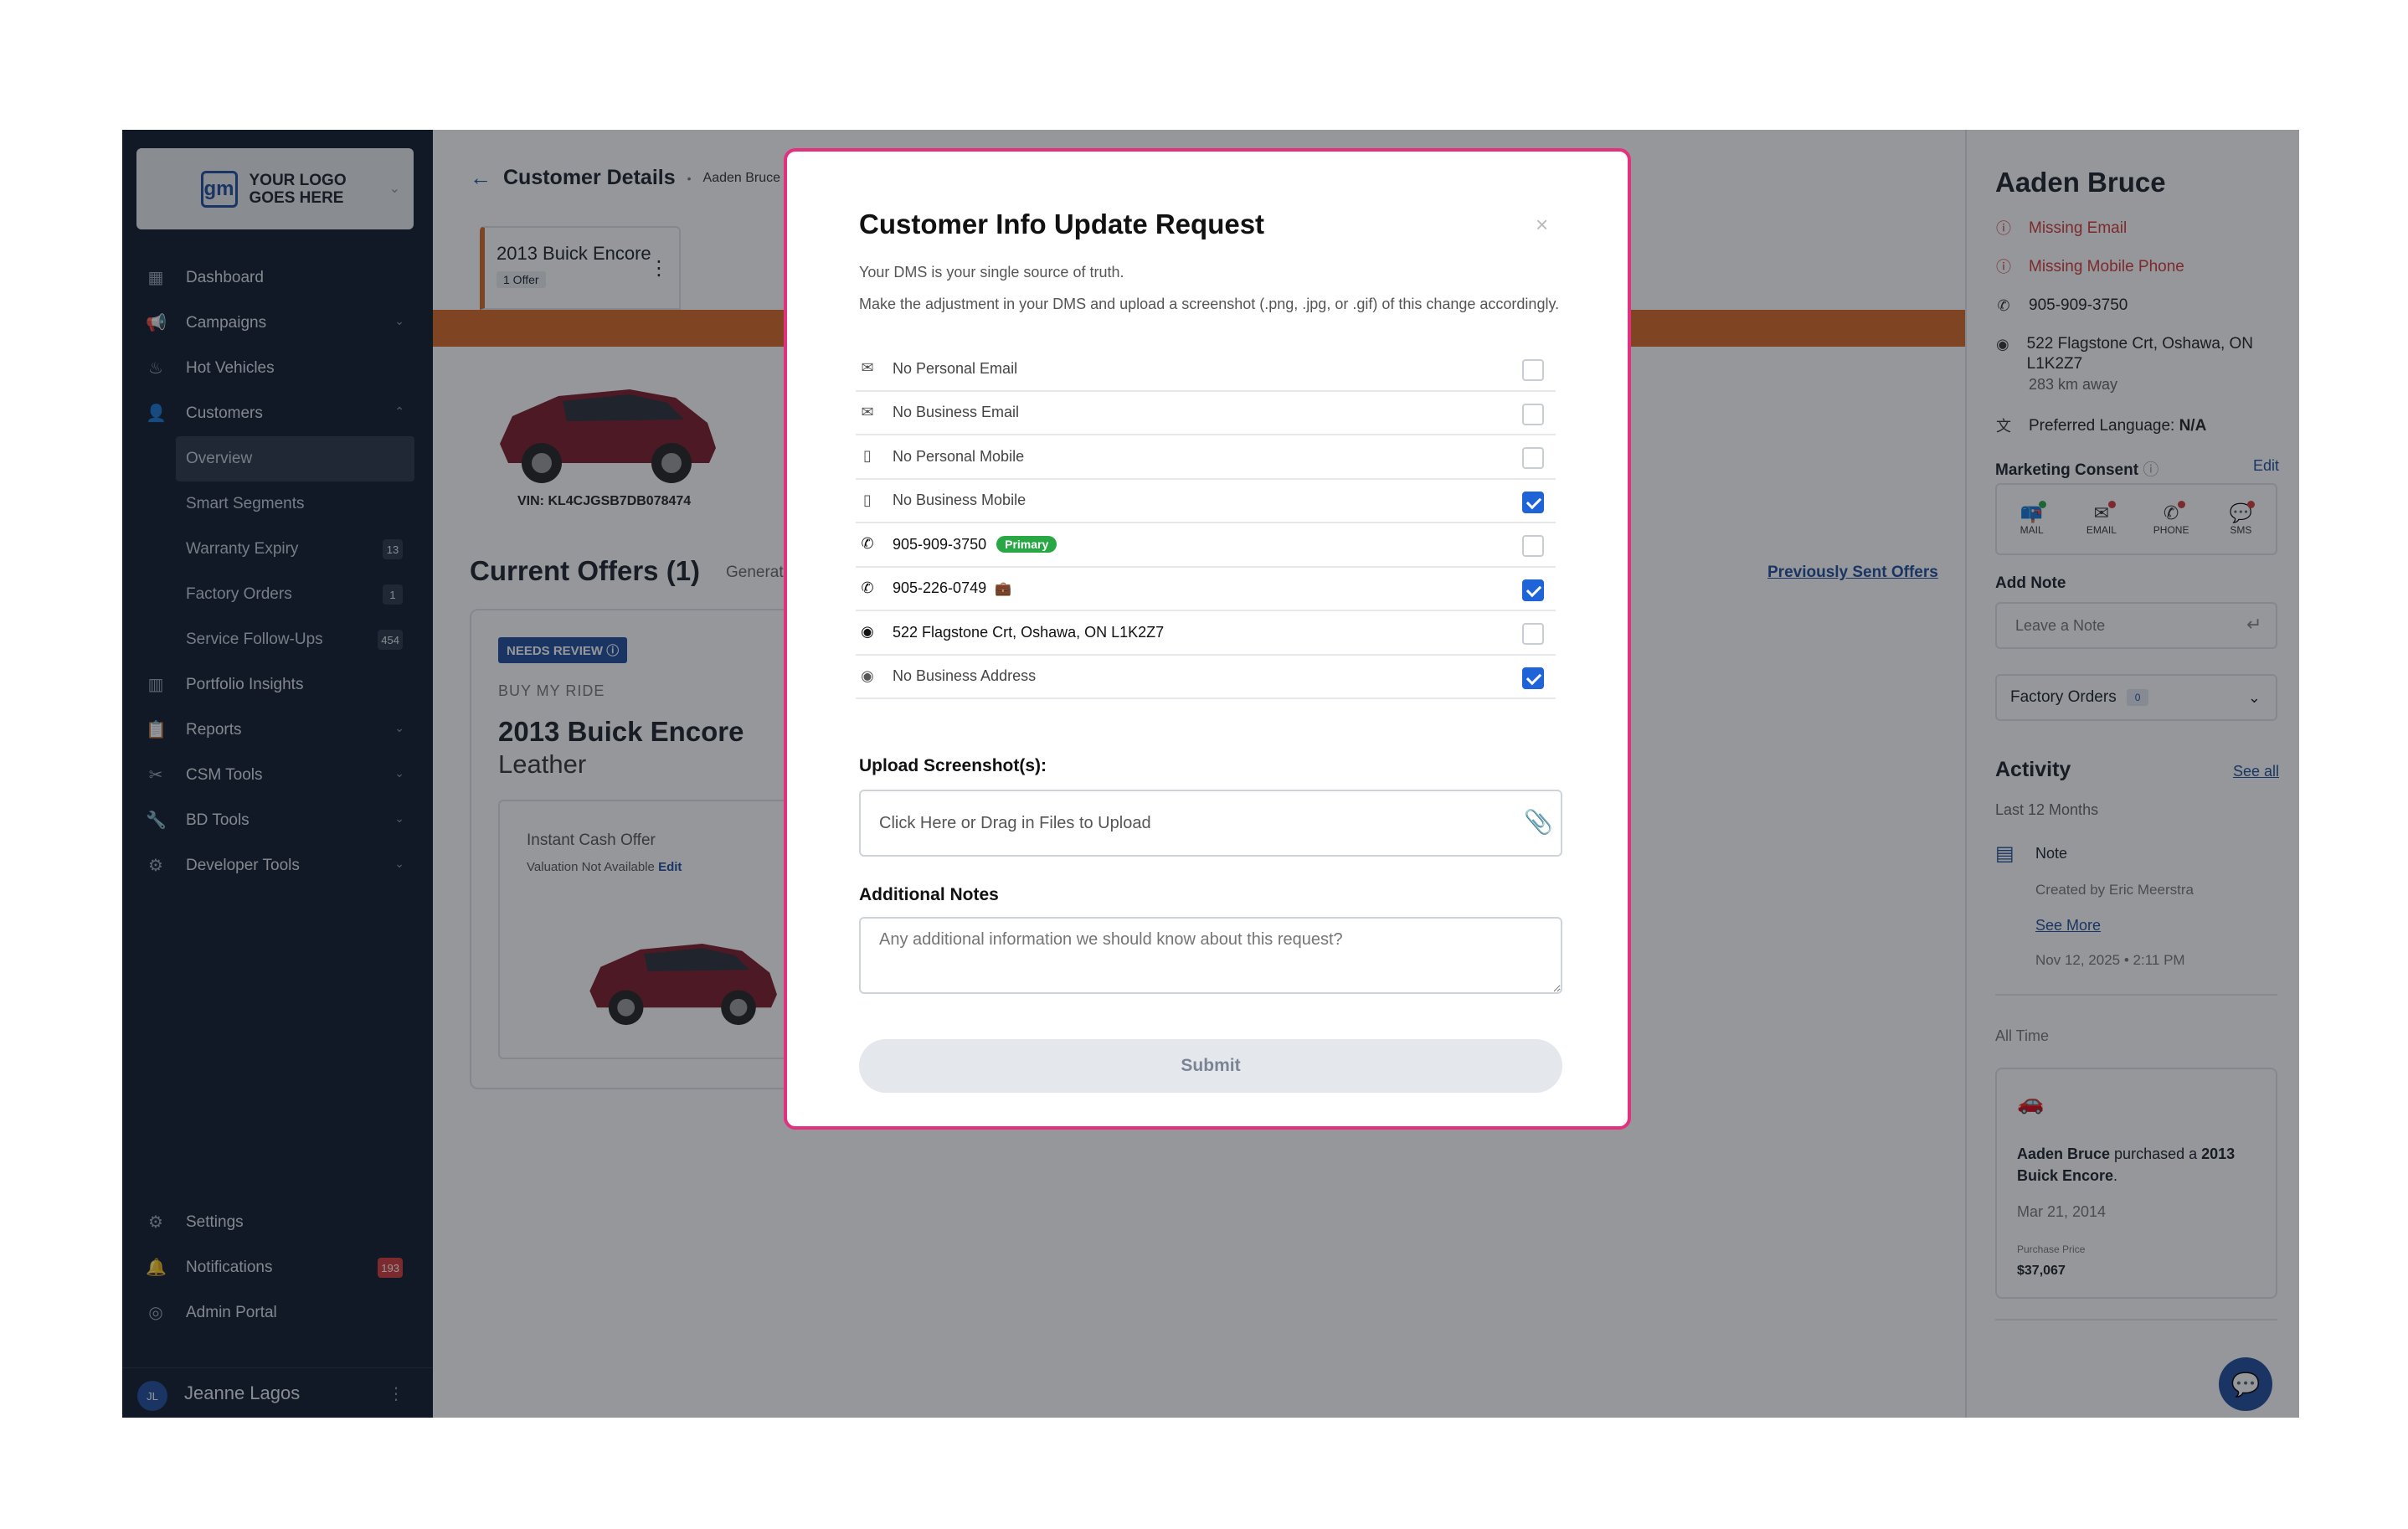 This screenshot has width=2408, height=1529. Describe the element at coordinates (940, 588) in the screenshot. I see `contact-row-label: 905-226-0749` at that location.